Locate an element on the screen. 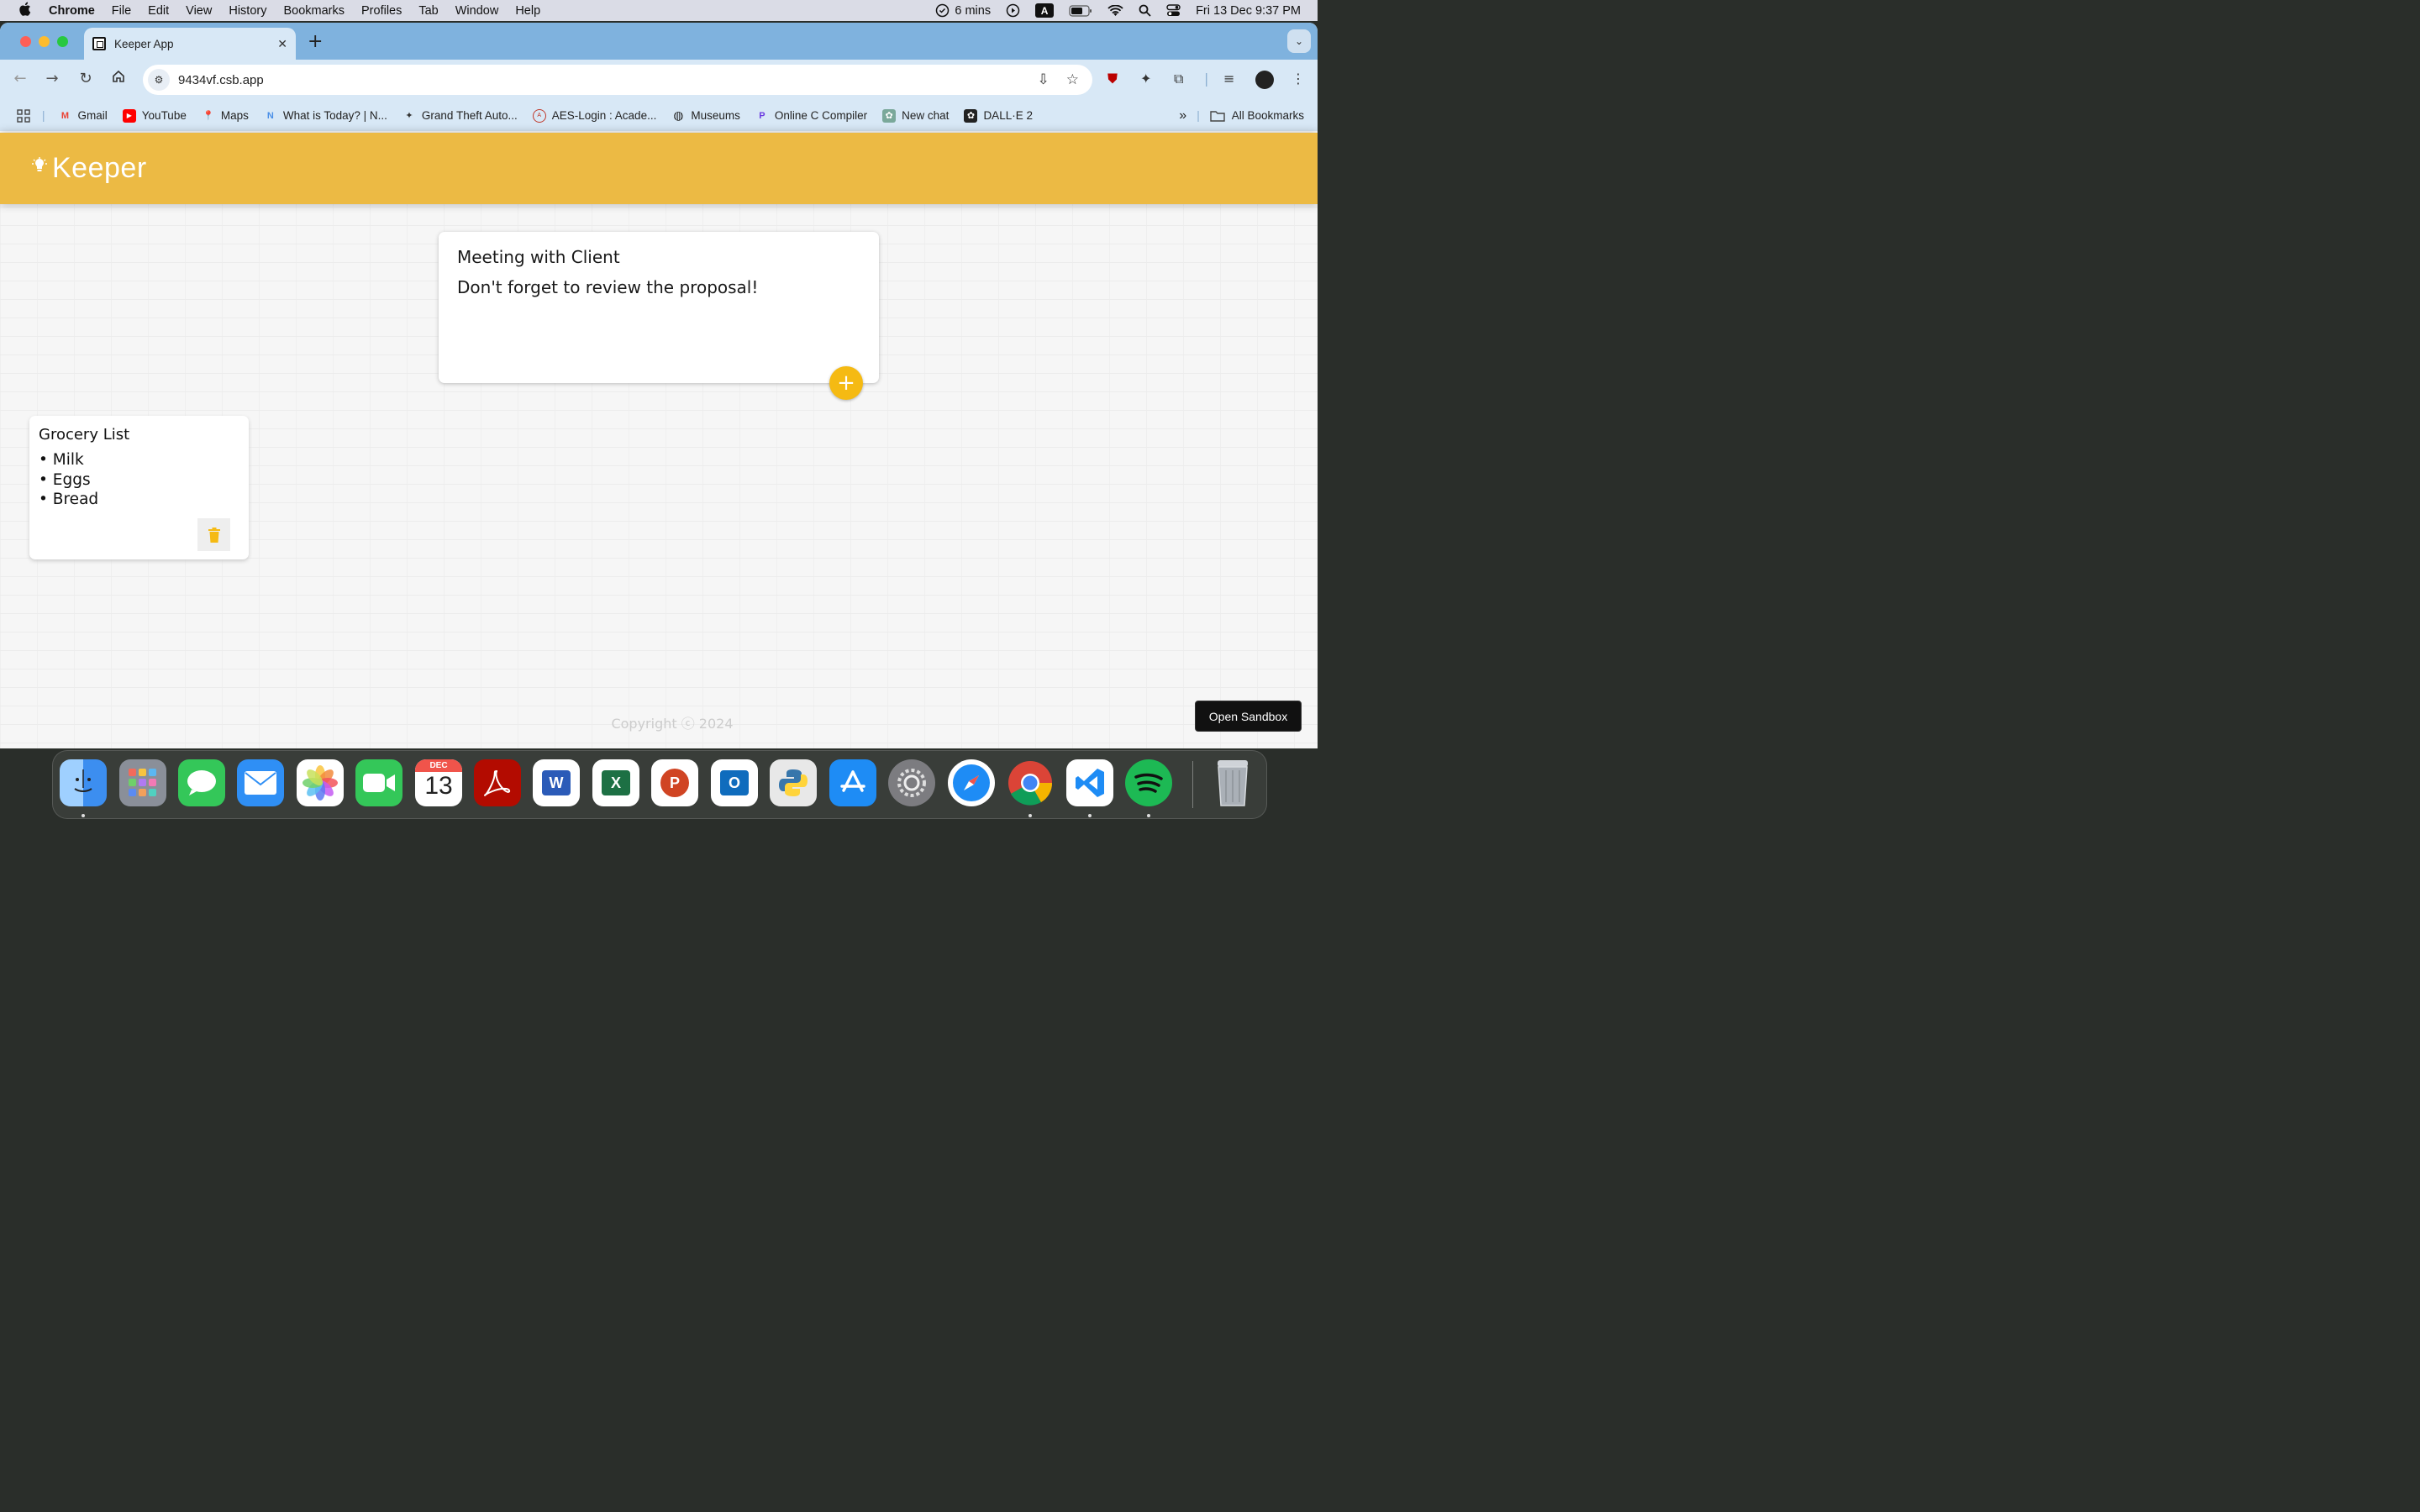 This screenshot has width=2420, height=1512. note-title-input: Meeting with Client is located at coordinates (658, 257).